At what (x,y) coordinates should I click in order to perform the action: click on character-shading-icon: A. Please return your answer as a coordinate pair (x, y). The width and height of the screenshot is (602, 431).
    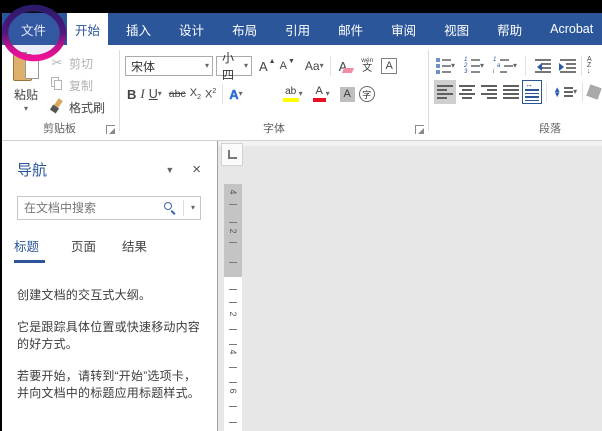
    Looking at the image, I should click on (347, 94).